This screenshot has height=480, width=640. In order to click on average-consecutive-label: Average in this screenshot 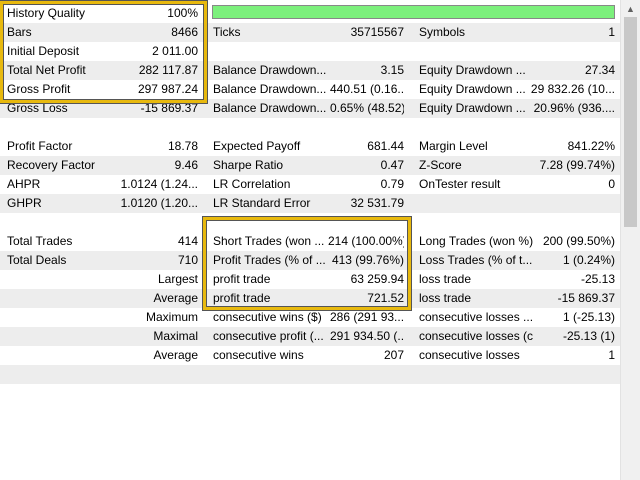, I will do `click(175, 355)`.